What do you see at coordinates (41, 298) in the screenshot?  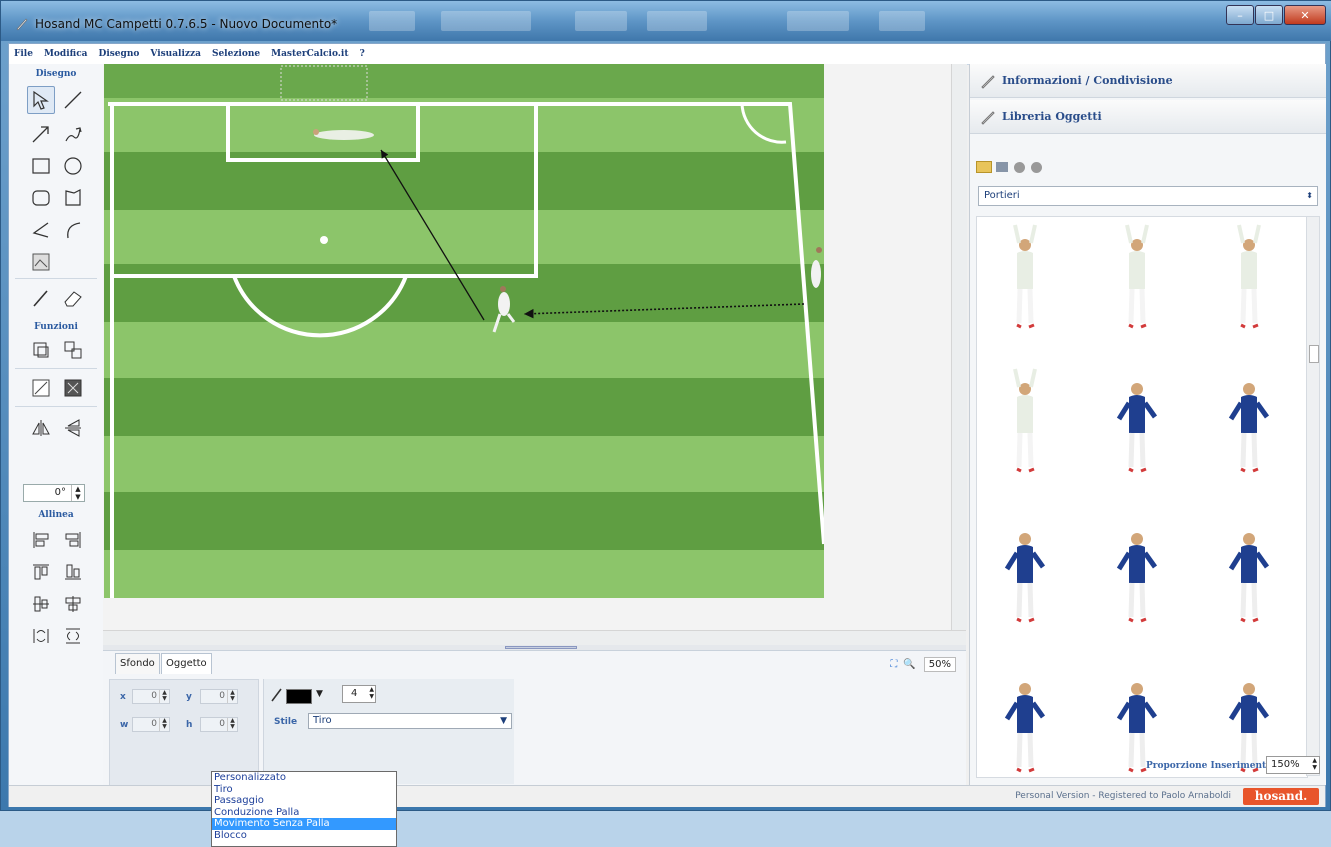 I see `pen-tool-button` at bounding box center [41, 298].